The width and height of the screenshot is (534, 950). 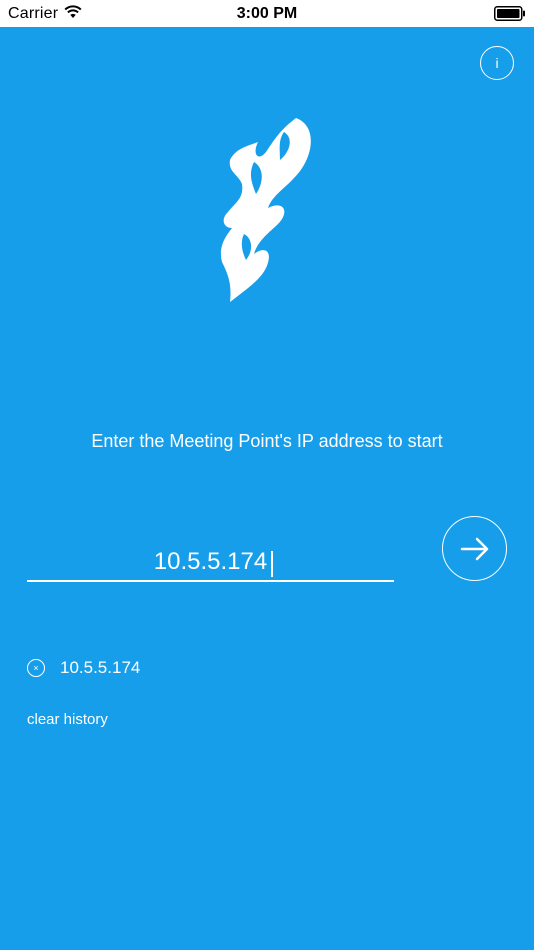 I want to click on flame-logo, so click(x=265, y=210).